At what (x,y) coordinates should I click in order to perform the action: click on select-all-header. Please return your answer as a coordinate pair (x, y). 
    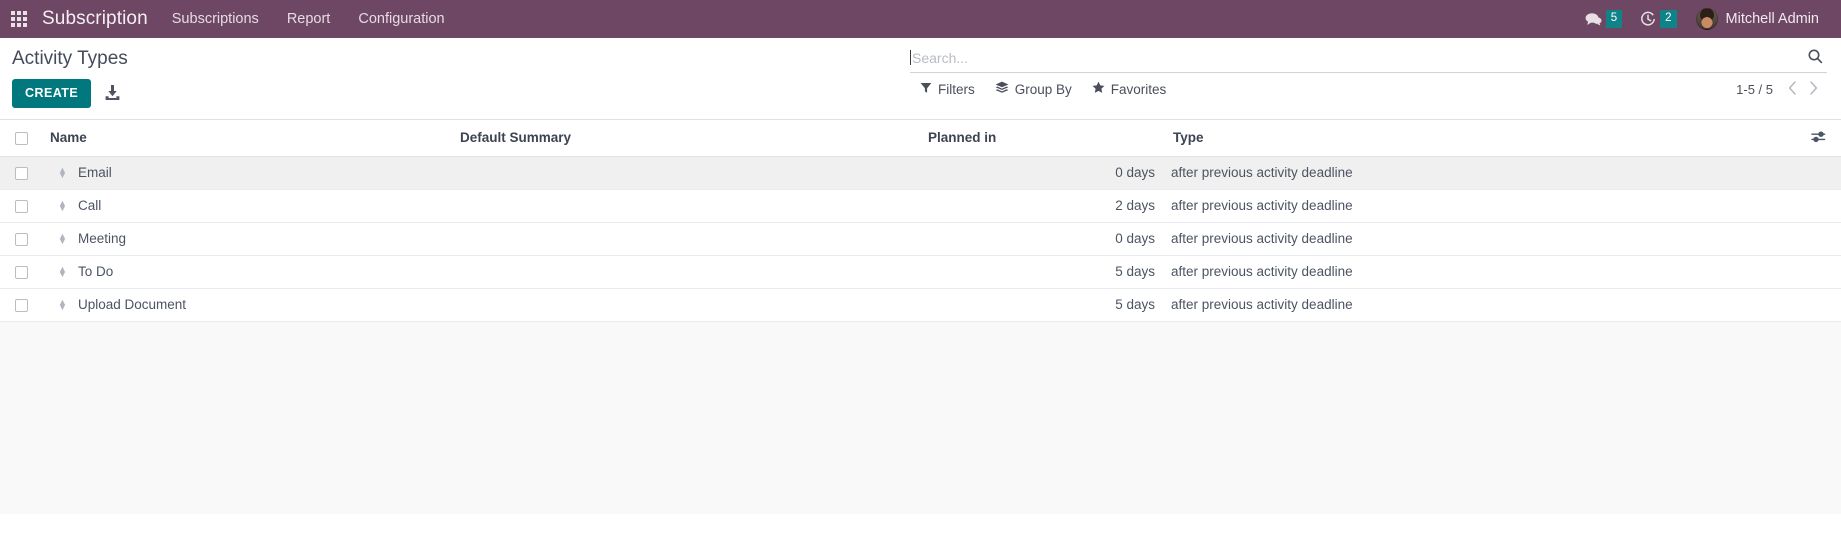
    Looking at the image, I should click on (21, 138).